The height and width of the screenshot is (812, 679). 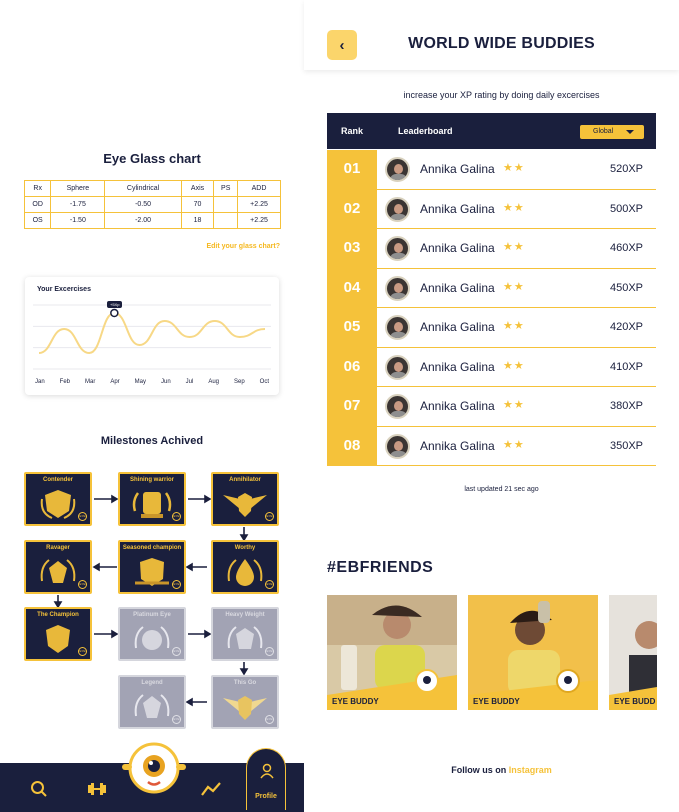 I want to click on leaderboard-row: 08 Annika Galina ★★ 350XP, so click(x=491, y=446).